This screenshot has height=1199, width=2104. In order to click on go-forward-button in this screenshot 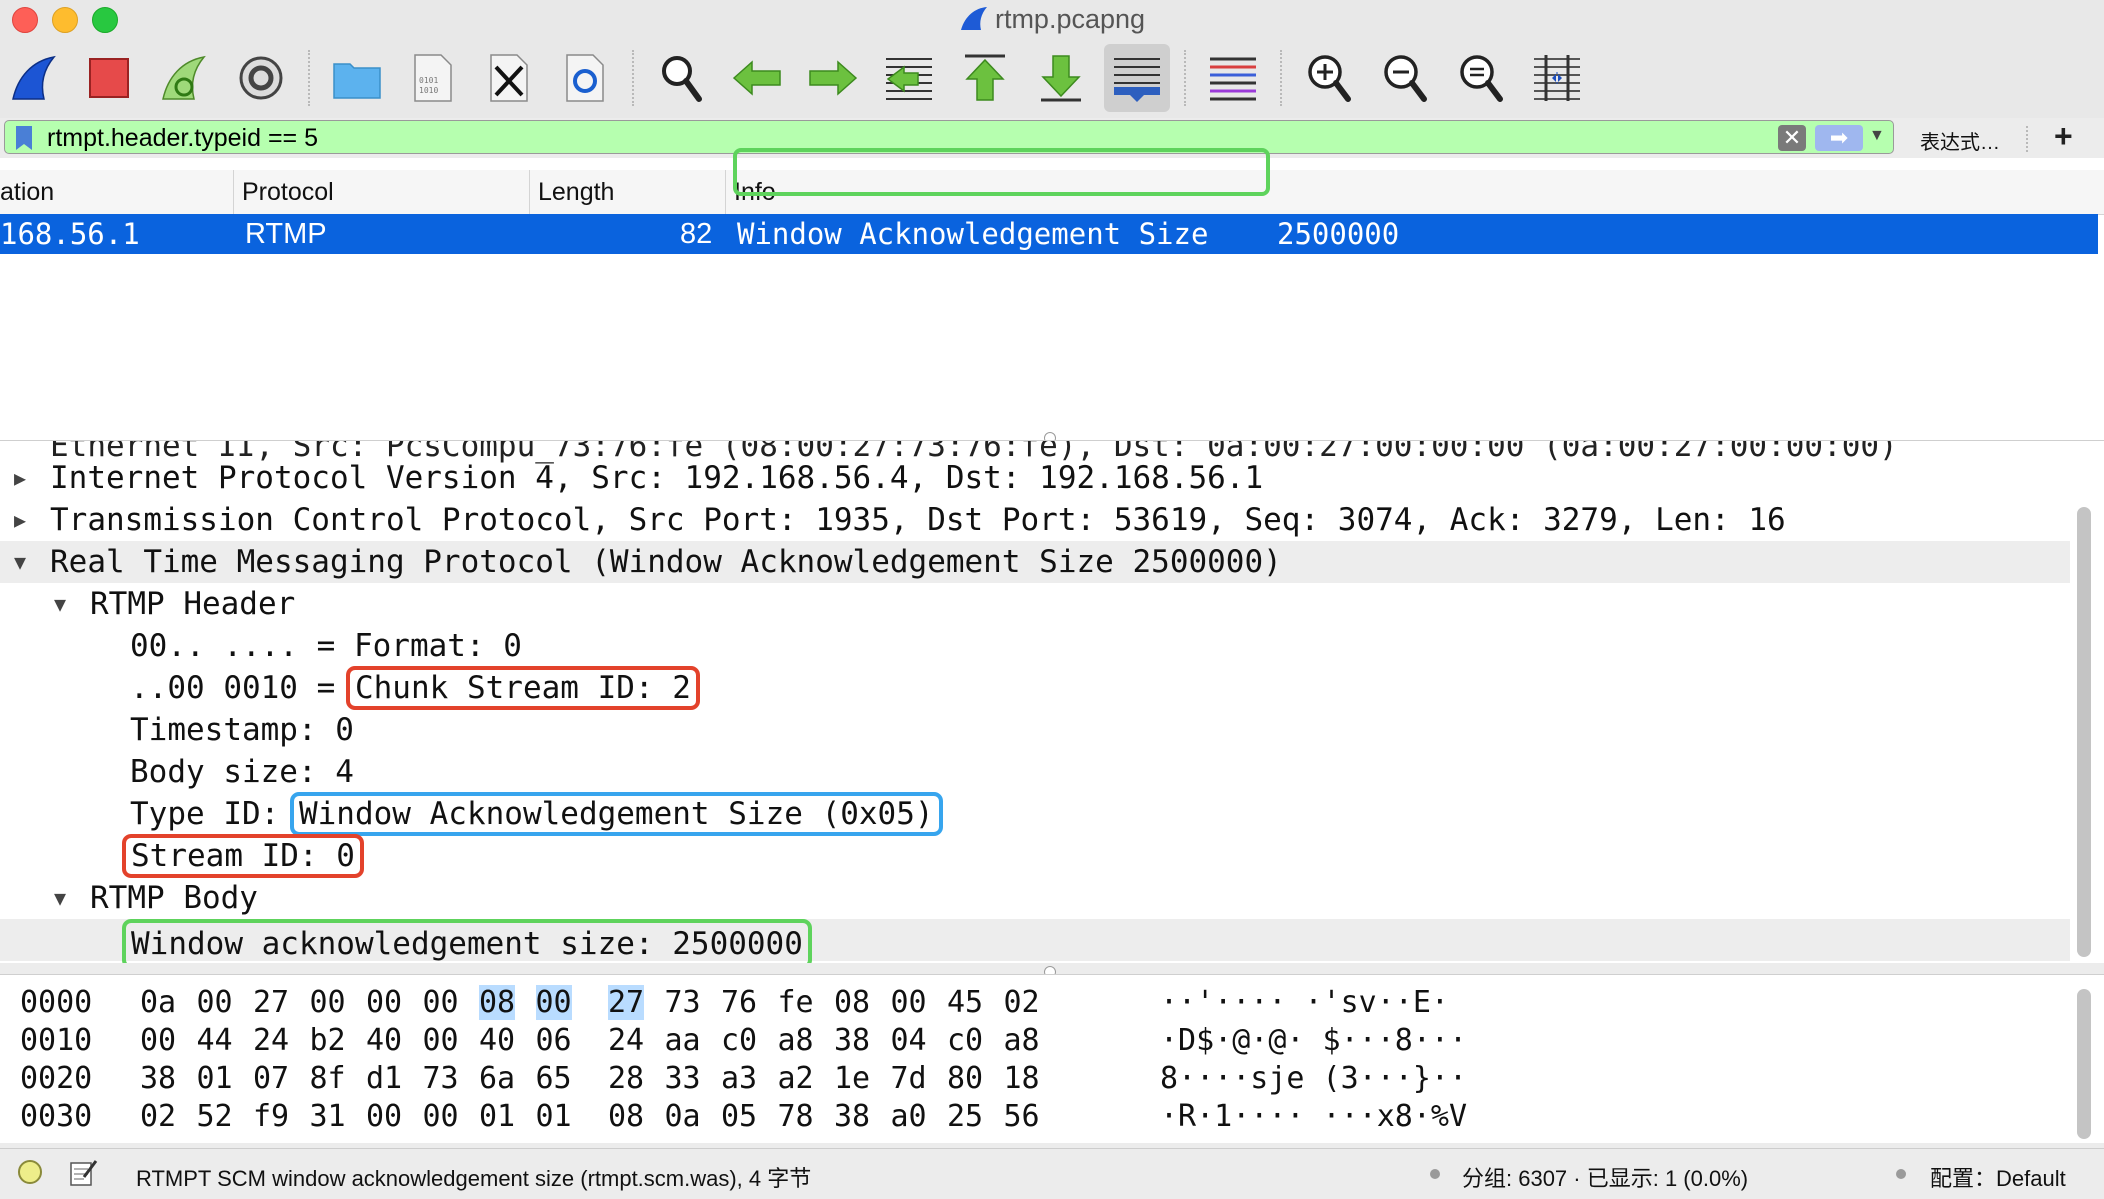, I will do `click(833, 78)`.